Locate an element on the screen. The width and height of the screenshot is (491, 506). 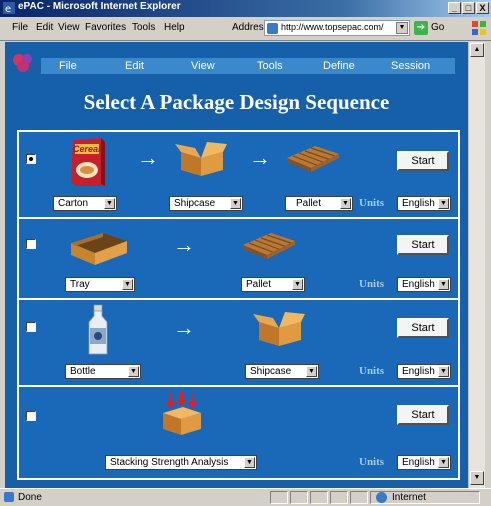
analysis-select: Stacking Strength Analysis ▼ is located at coordinates (181, 462).